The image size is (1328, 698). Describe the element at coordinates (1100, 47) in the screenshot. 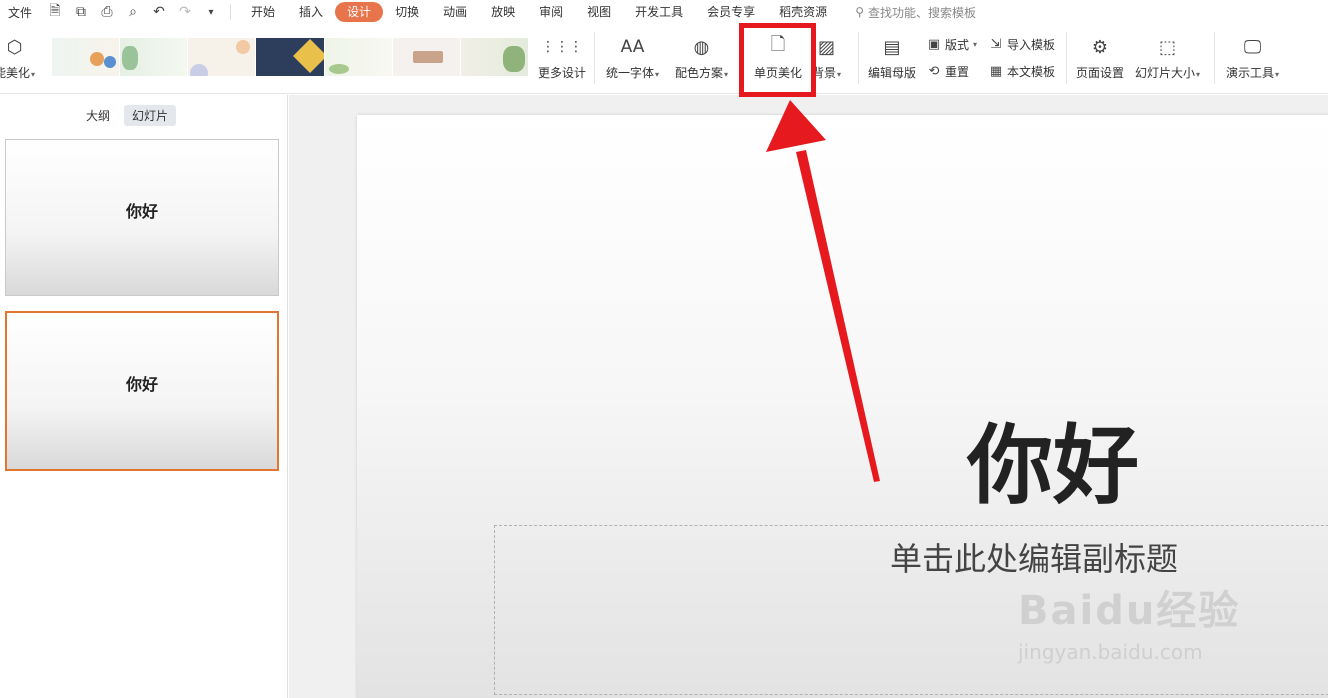

I see `page-settings-icon: ⚙` at that location.